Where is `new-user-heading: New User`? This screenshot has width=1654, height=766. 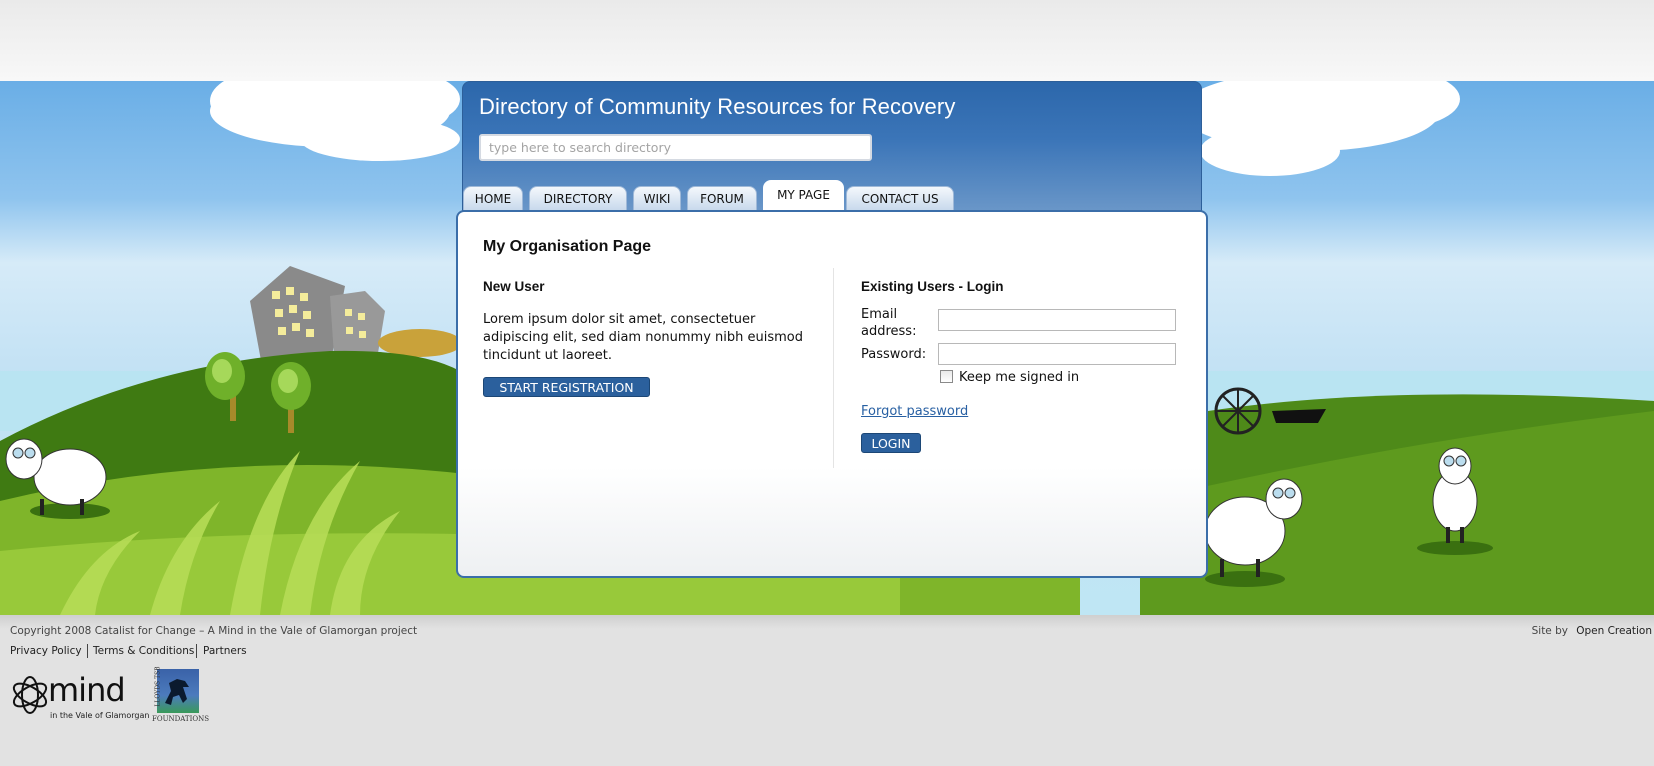
new-user-heading: New User is located at coordinates (514, 286).